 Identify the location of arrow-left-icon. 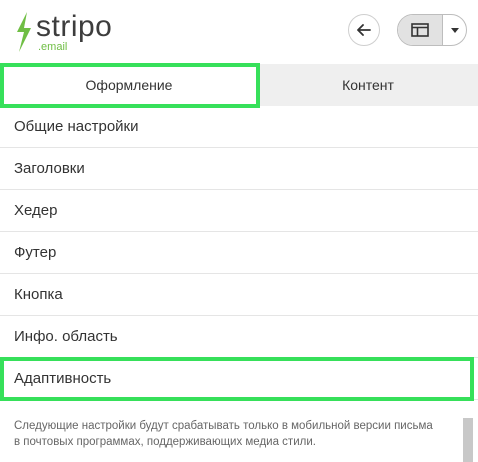
(364, 30).